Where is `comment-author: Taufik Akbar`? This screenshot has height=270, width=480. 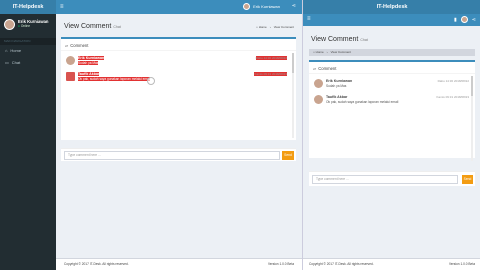
comment-author: Taufik Akbar is located at coordinates (89, 74).